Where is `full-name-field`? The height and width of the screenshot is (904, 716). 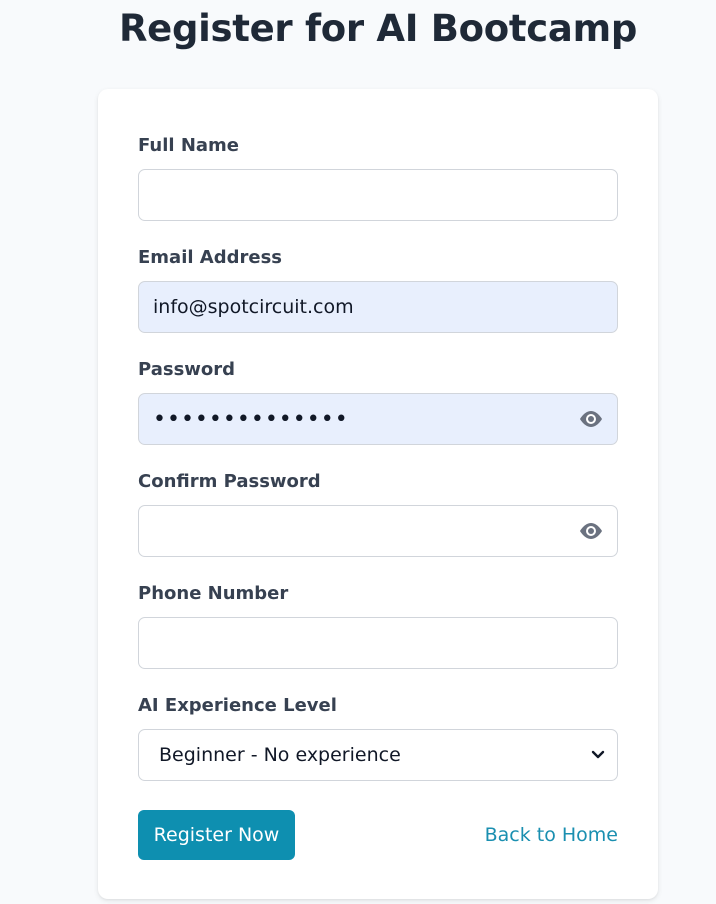 full-name-field is located at coordinates (378, 195).